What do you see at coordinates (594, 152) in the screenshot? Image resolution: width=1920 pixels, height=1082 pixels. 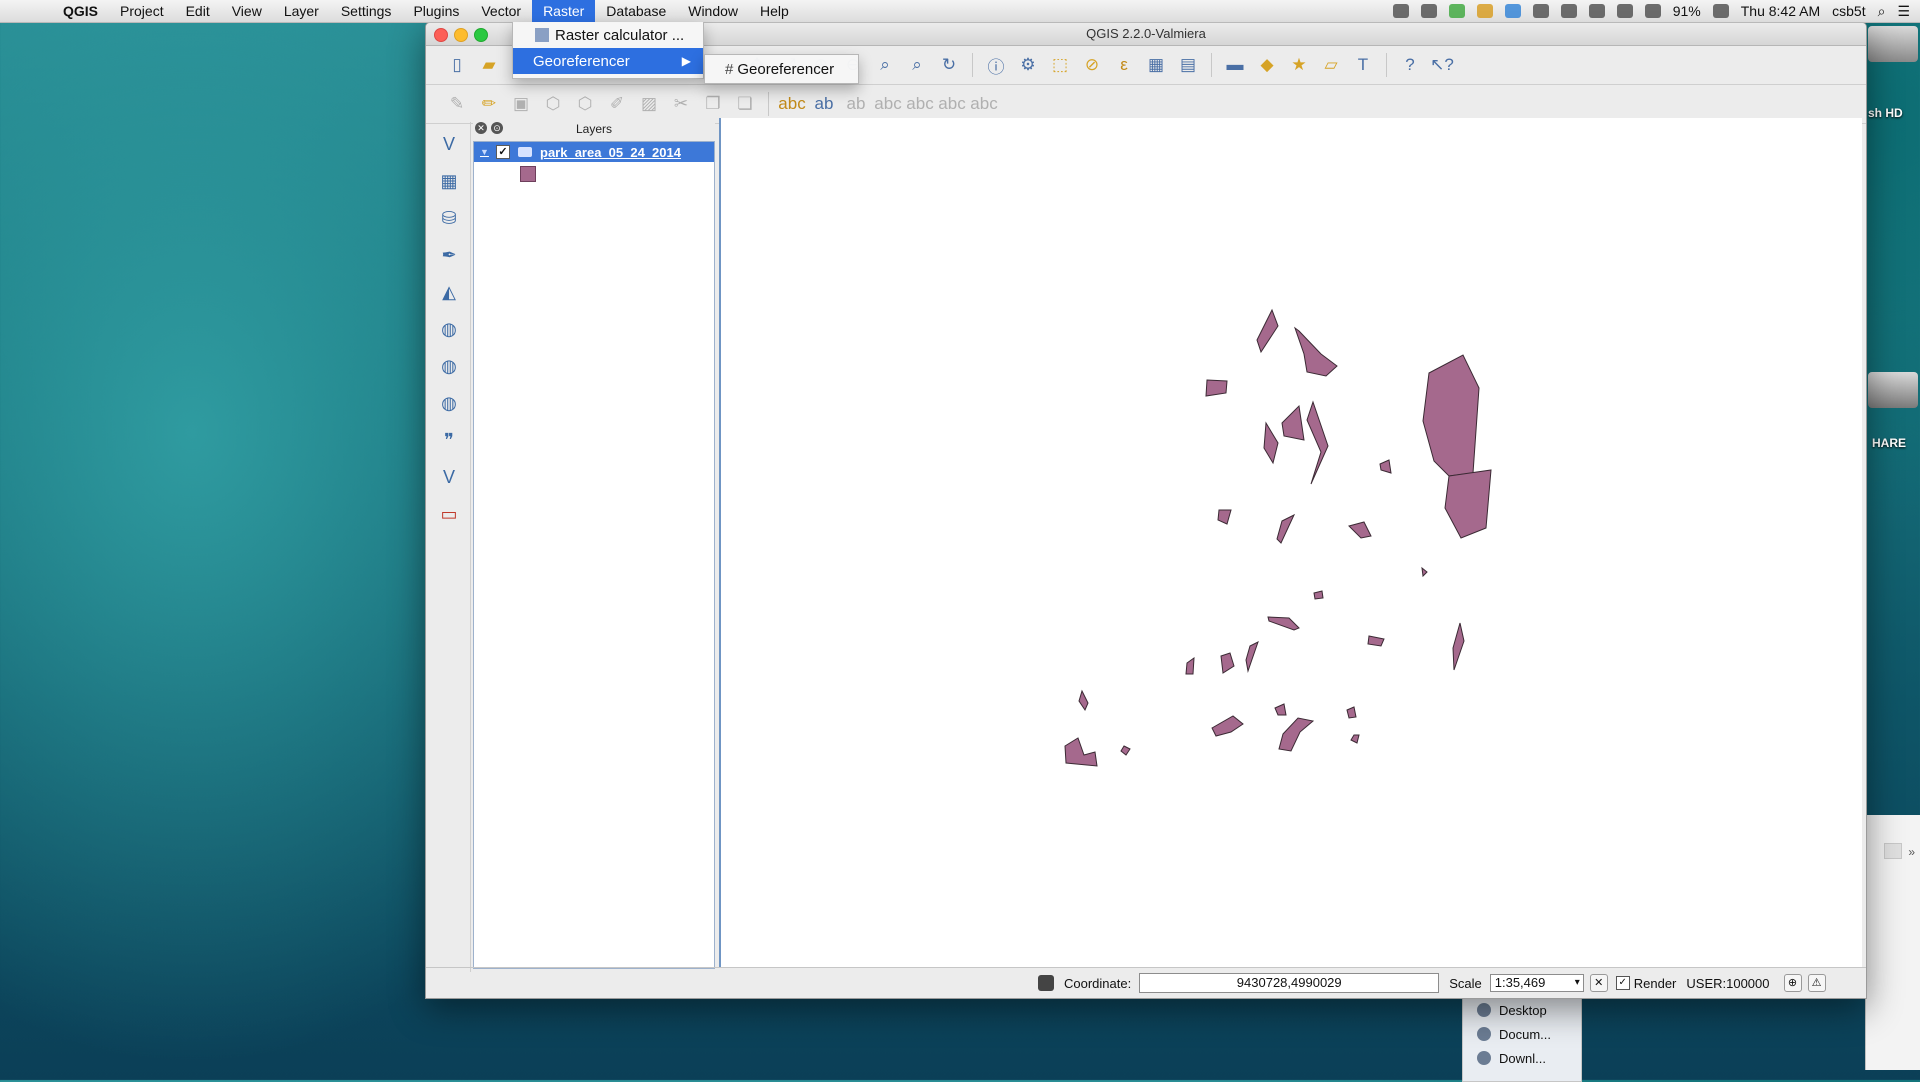 I see `layer-row: ▼ ✓ park_area_05_24_2014` at bounding box center [594, 152].